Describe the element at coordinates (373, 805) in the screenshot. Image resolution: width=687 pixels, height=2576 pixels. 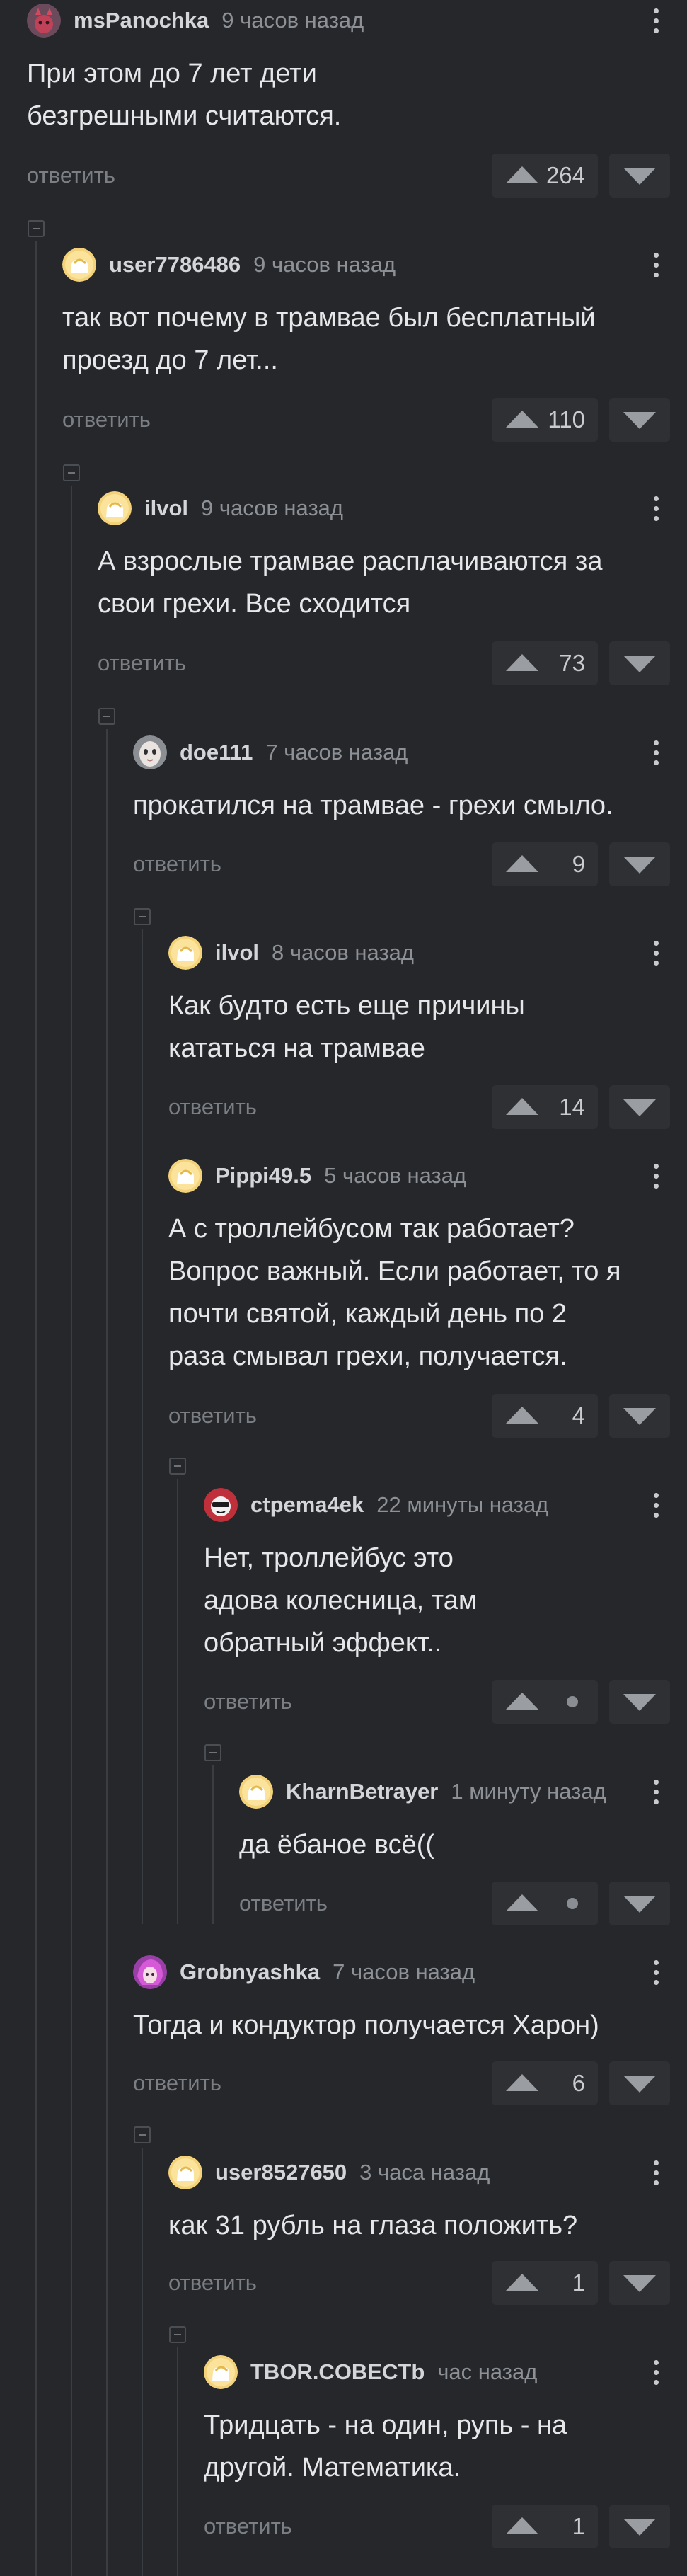
I see `comment-text: прокатился на трамвае - грехи смыло.` at that location.